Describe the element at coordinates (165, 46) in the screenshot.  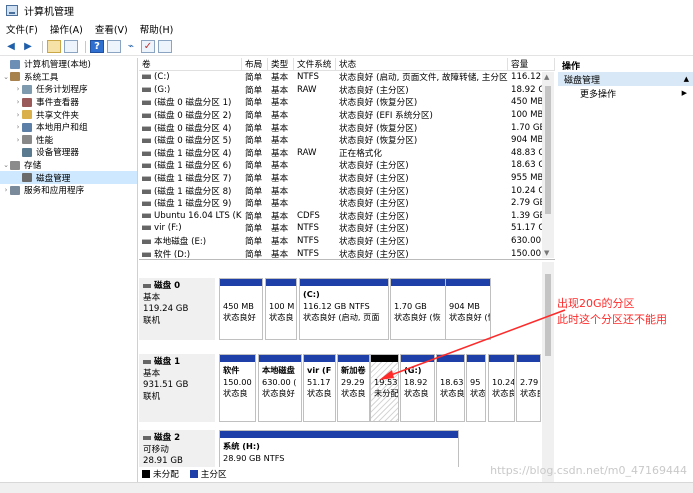
I see `view-icon` at that location.